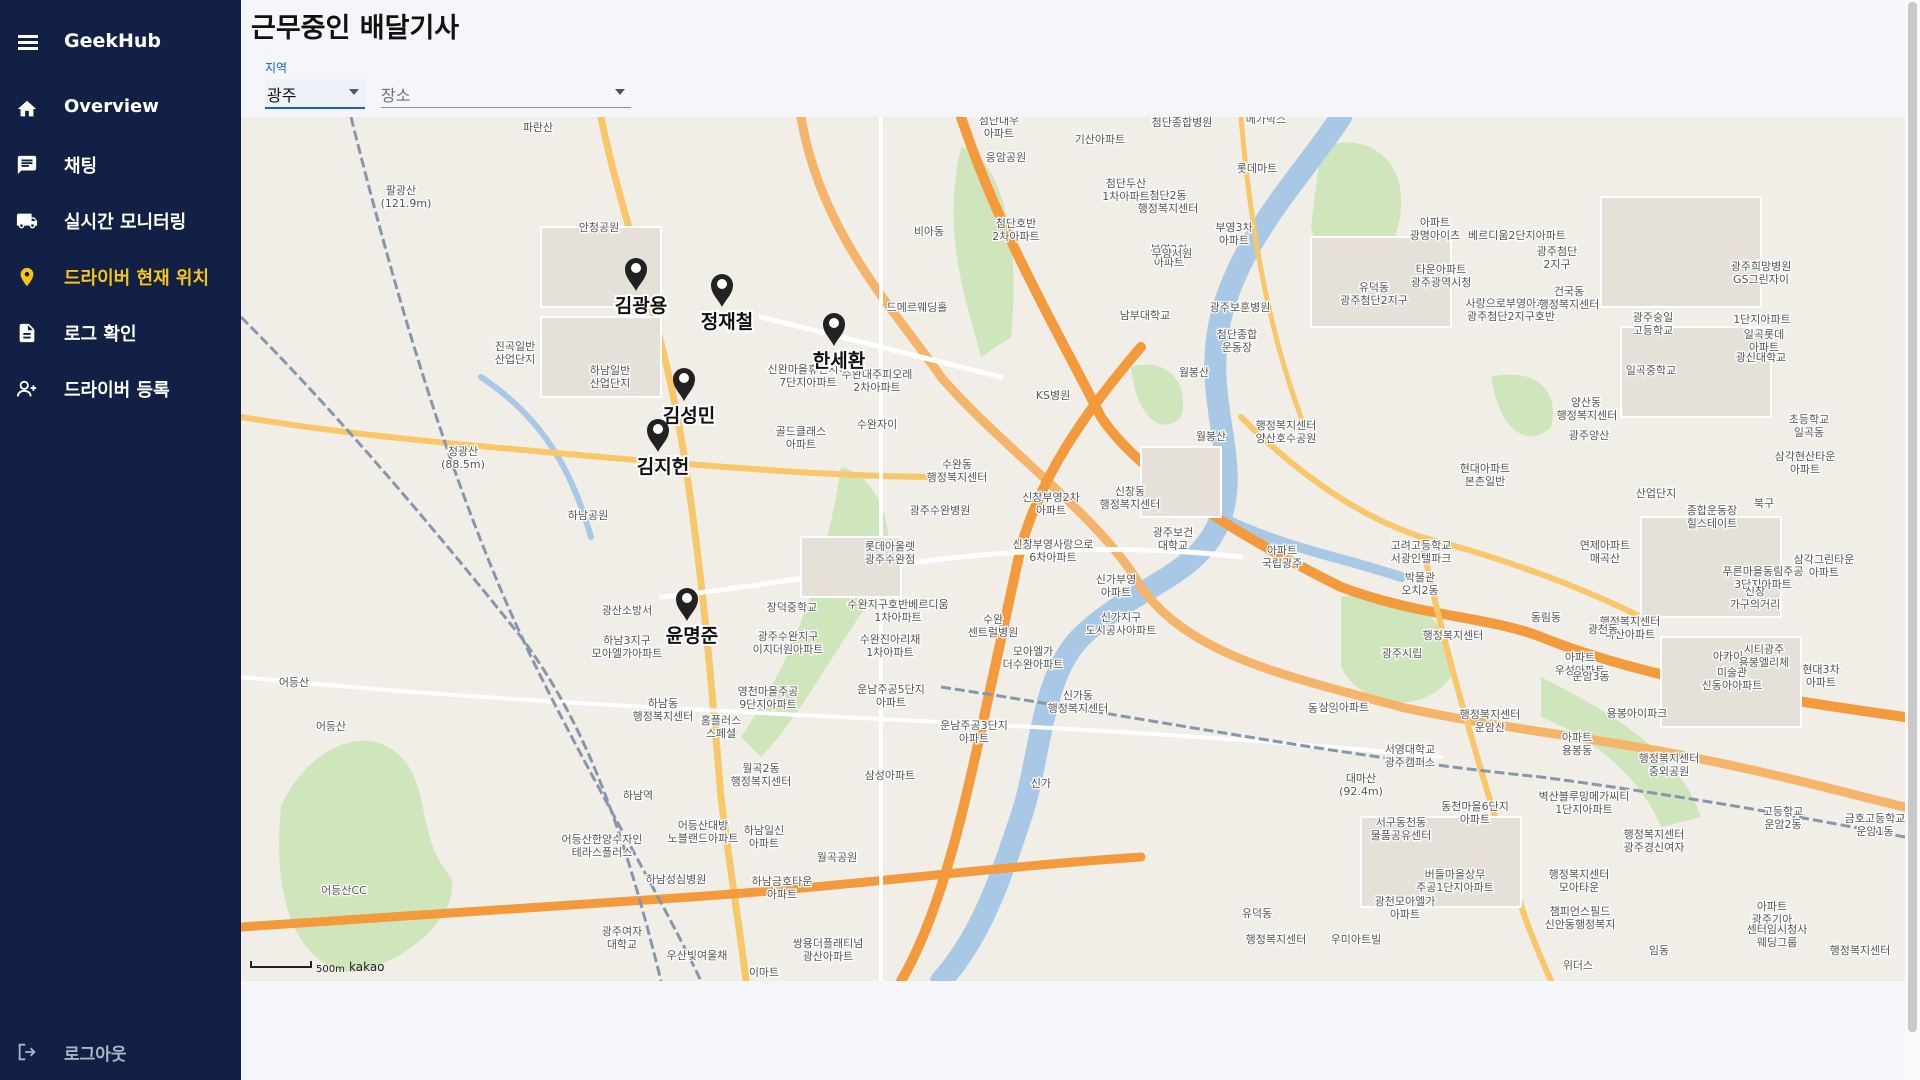 The image size is (1920, 1080). Describe the element at coordinates (1605, 558) in the screenshot. I see `map-place-label: 매곡산` at that location.